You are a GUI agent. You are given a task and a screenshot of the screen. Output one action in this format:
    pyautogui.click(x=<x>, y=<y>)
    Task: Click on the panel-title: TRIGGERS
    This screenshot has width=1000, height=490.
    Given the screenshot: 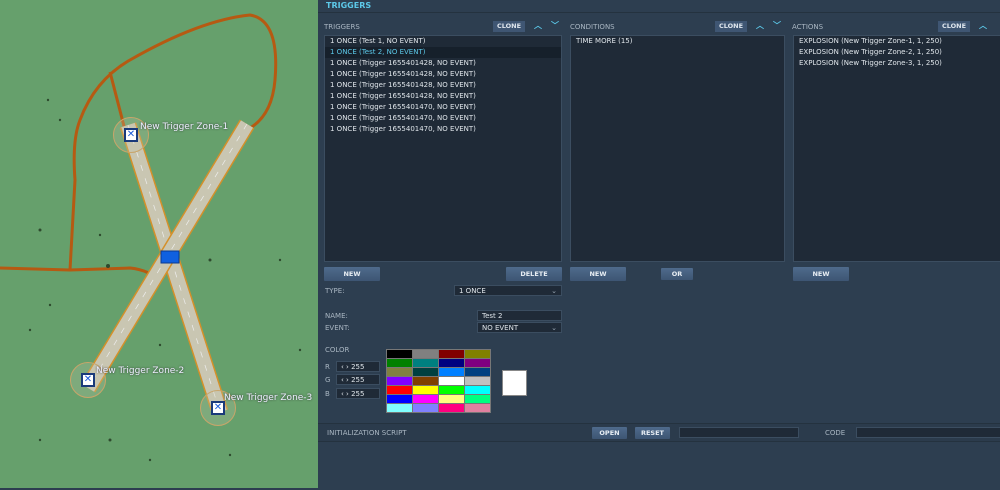 What is the action you would take?
    pyautogui.click(x=349, y=5)
    